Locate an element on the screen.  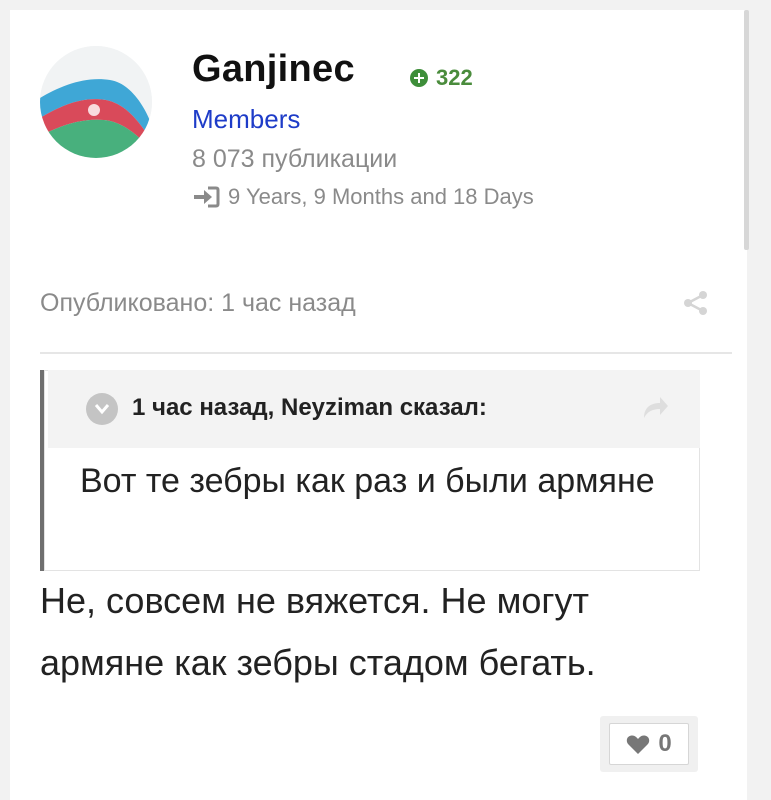
reputation-badge: 322 is located at coordinates (441, 78).